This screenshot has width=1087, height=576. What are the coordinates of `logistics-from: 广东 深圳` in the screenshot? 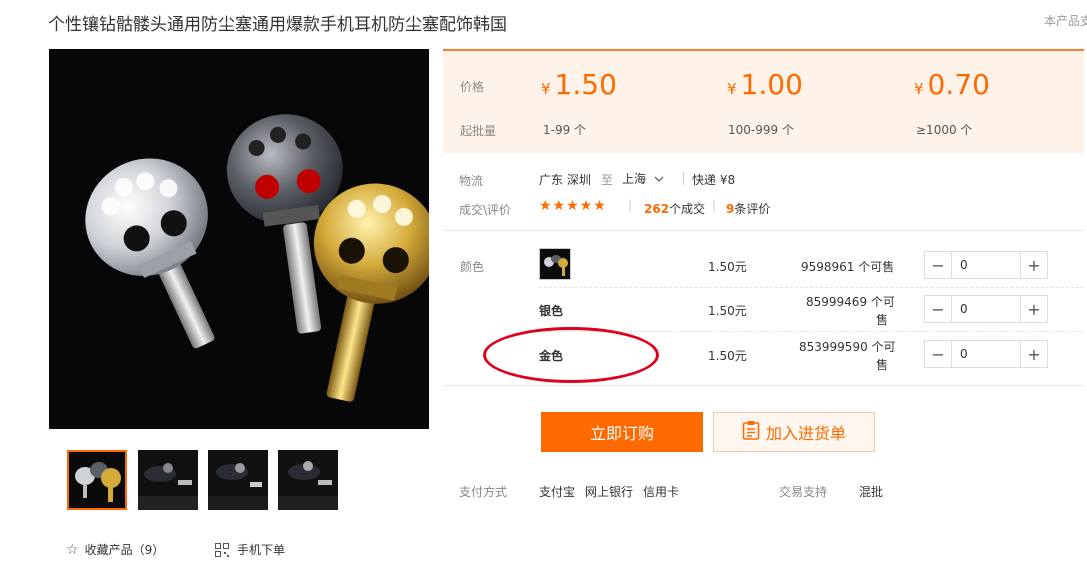 It's located at (565, 180).